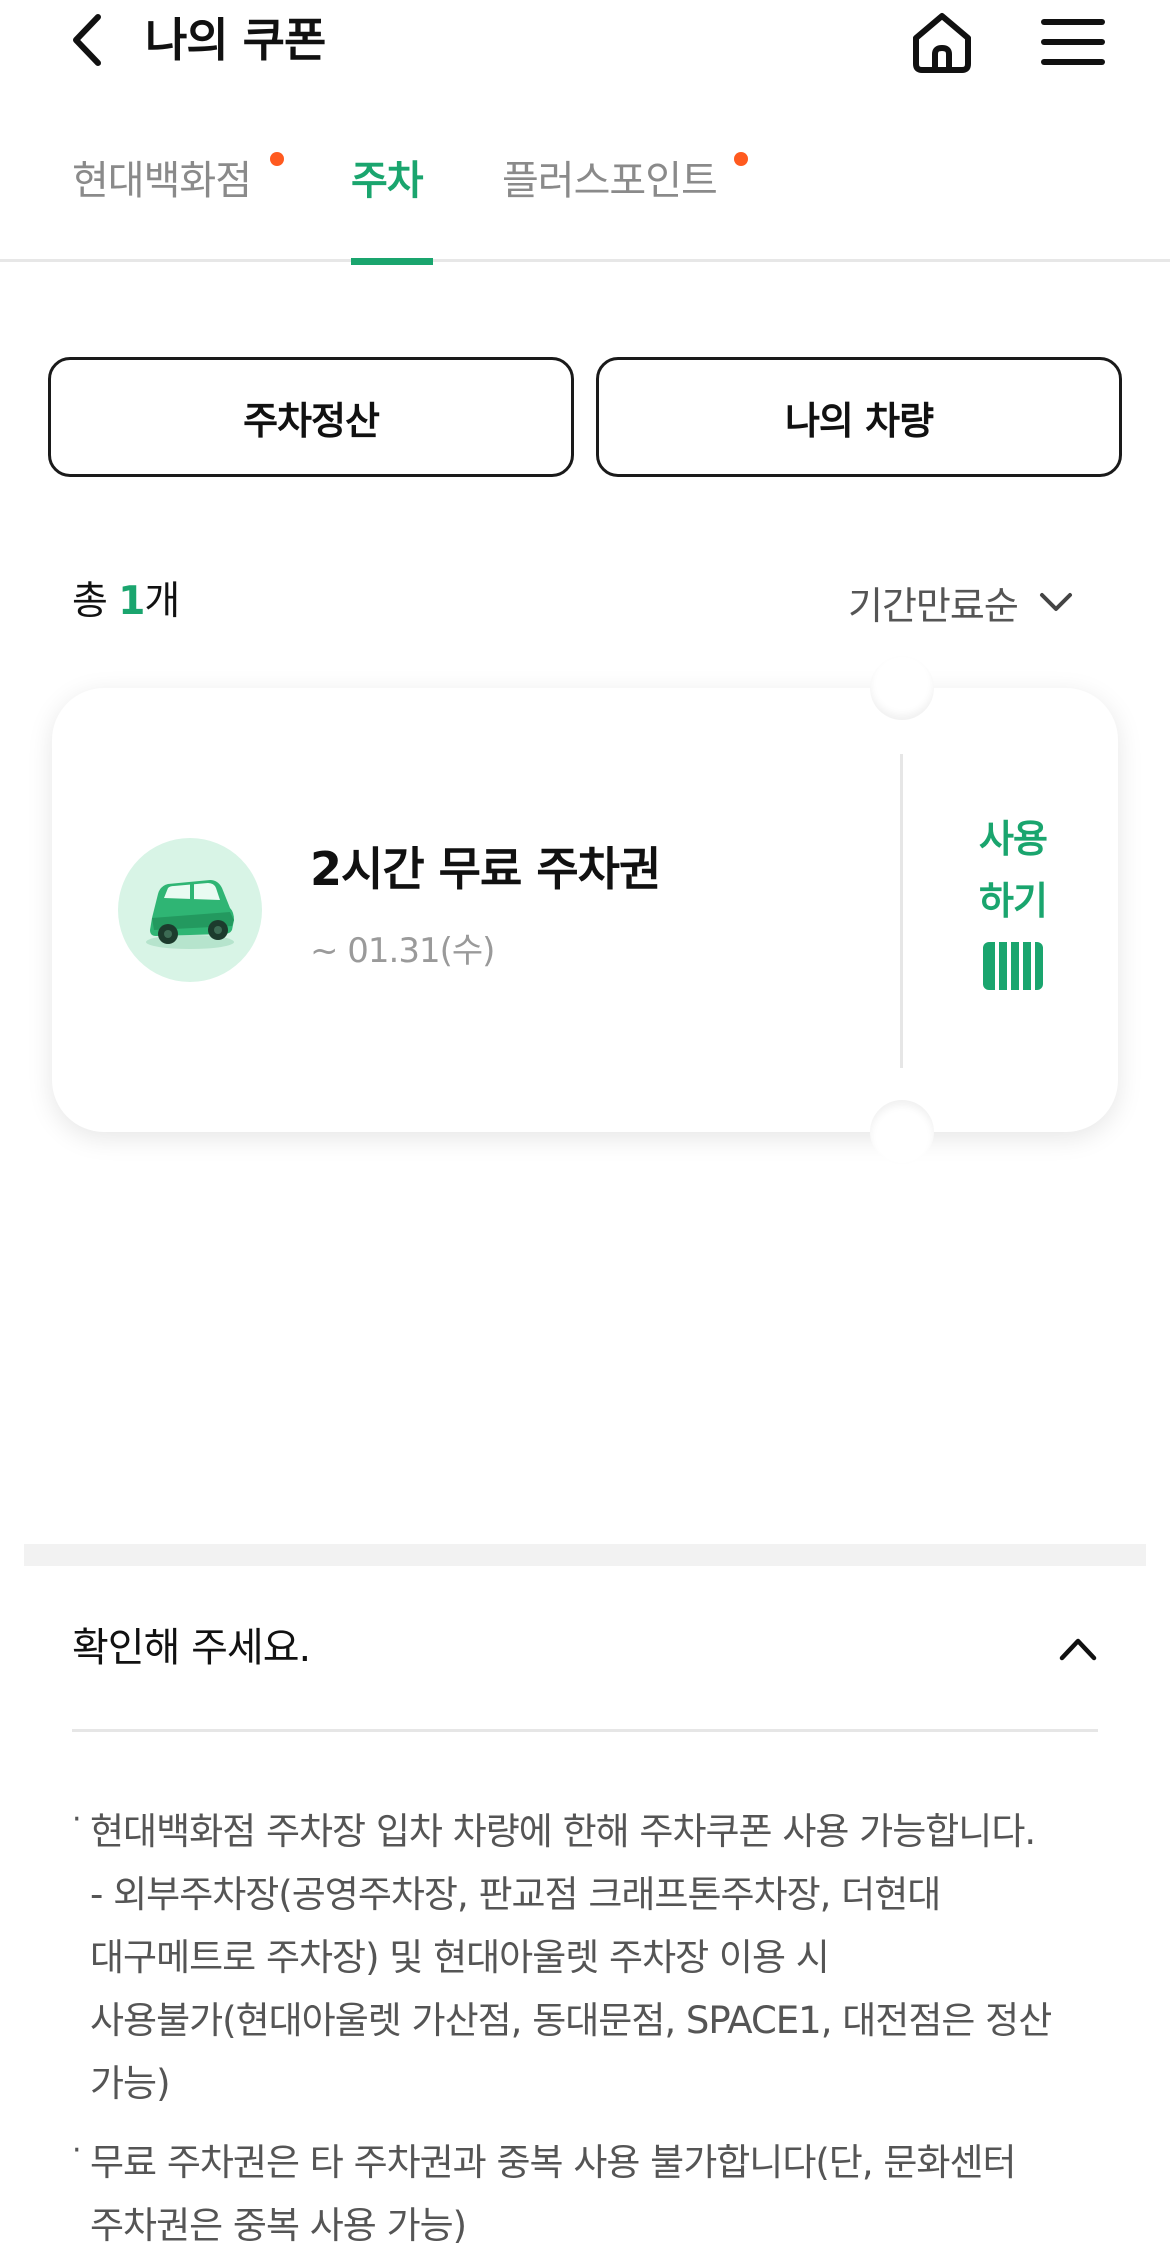  I want to click on menu-button, so click(1073, 42).